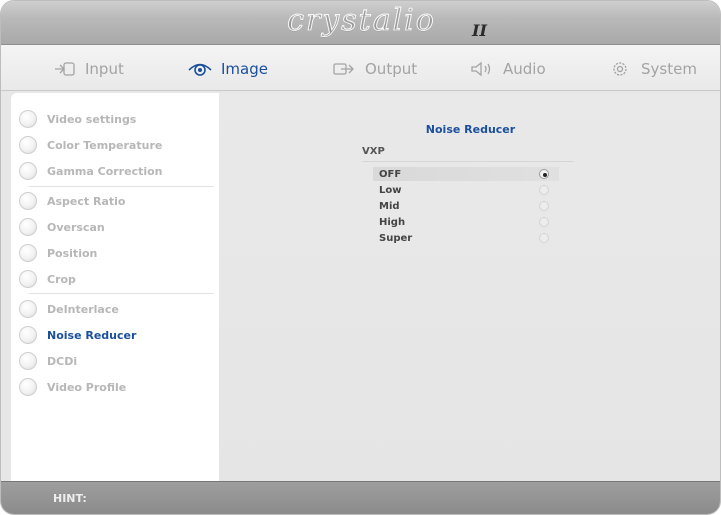 This screenshot has height=515, width=721. Describe the element at coordinates (92, 119) in the screenshot. I see `sidebar-item-label: Video settings` at that location.